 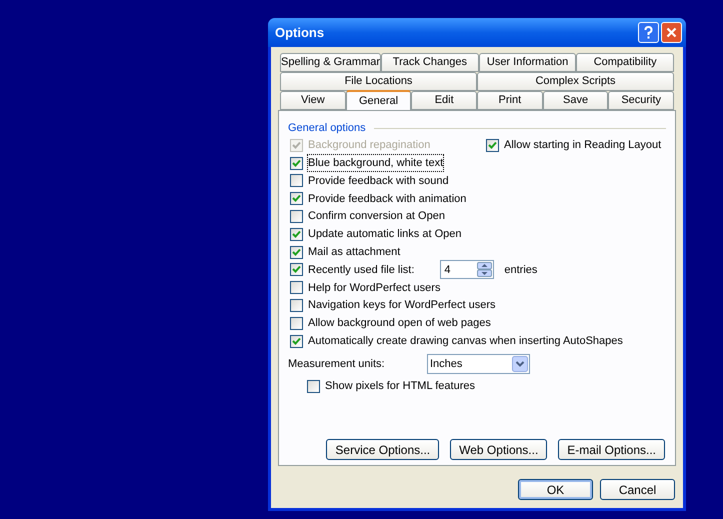 What do you see at coordinates (313, 100) in the screenshot?
I see `tab: View` at bounding box center [313, 100].